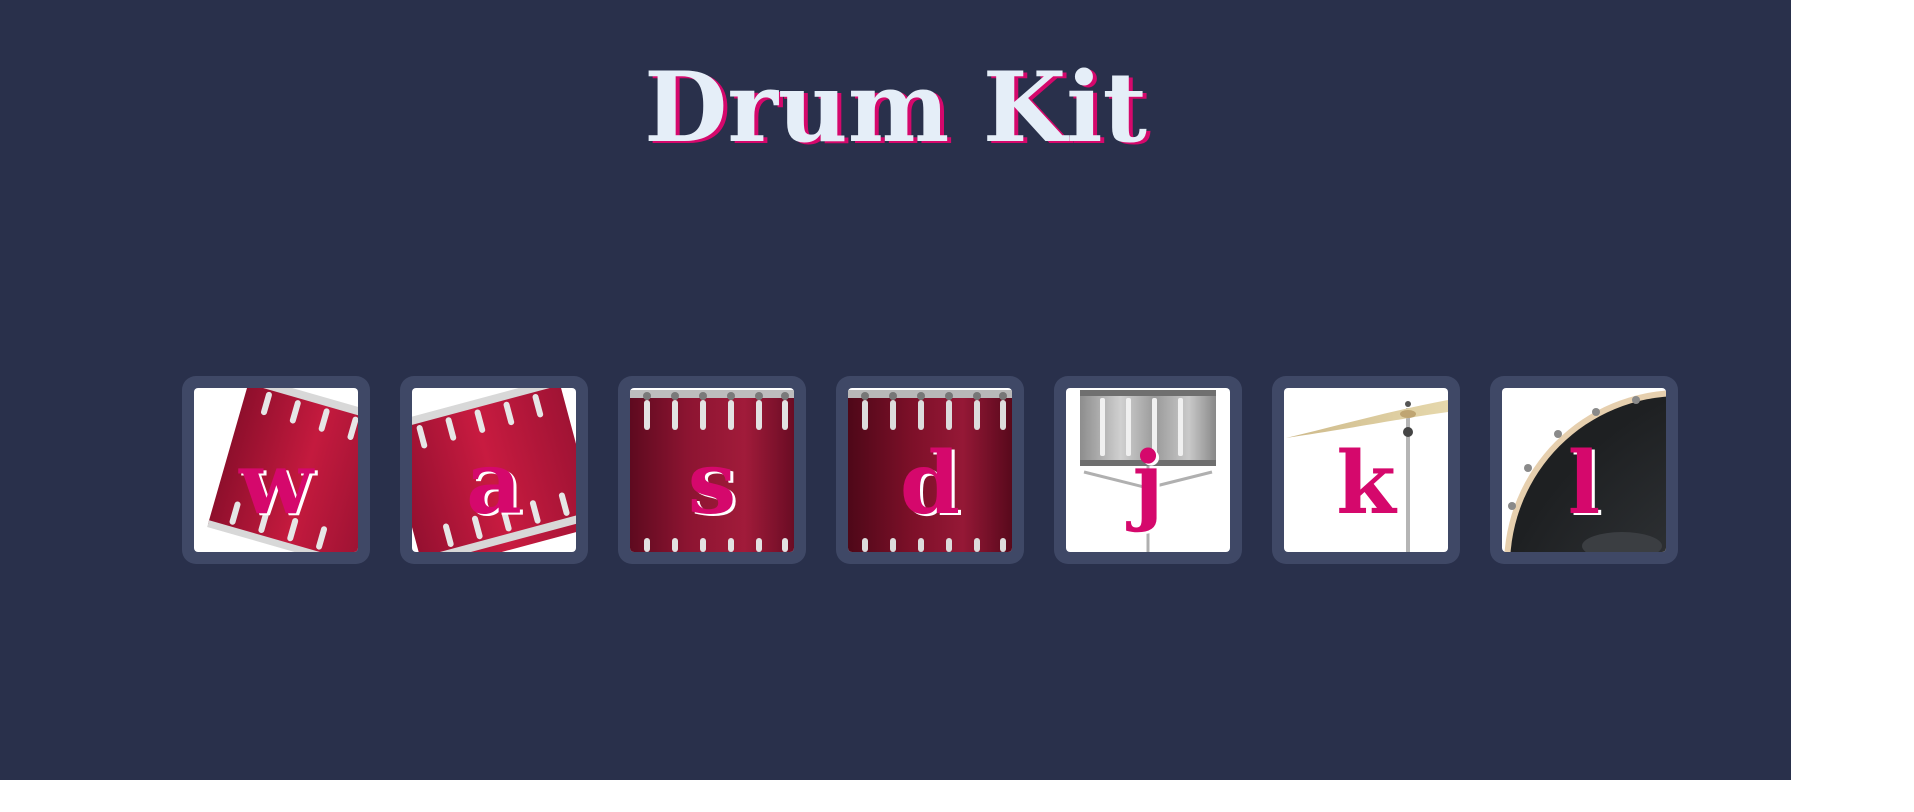 The height and width of the screenshot is (812, 1914). What do you see at coordinates (1366, 483) in the screenshot?
I see `key-label: k` at bounding box center [1366, 483].